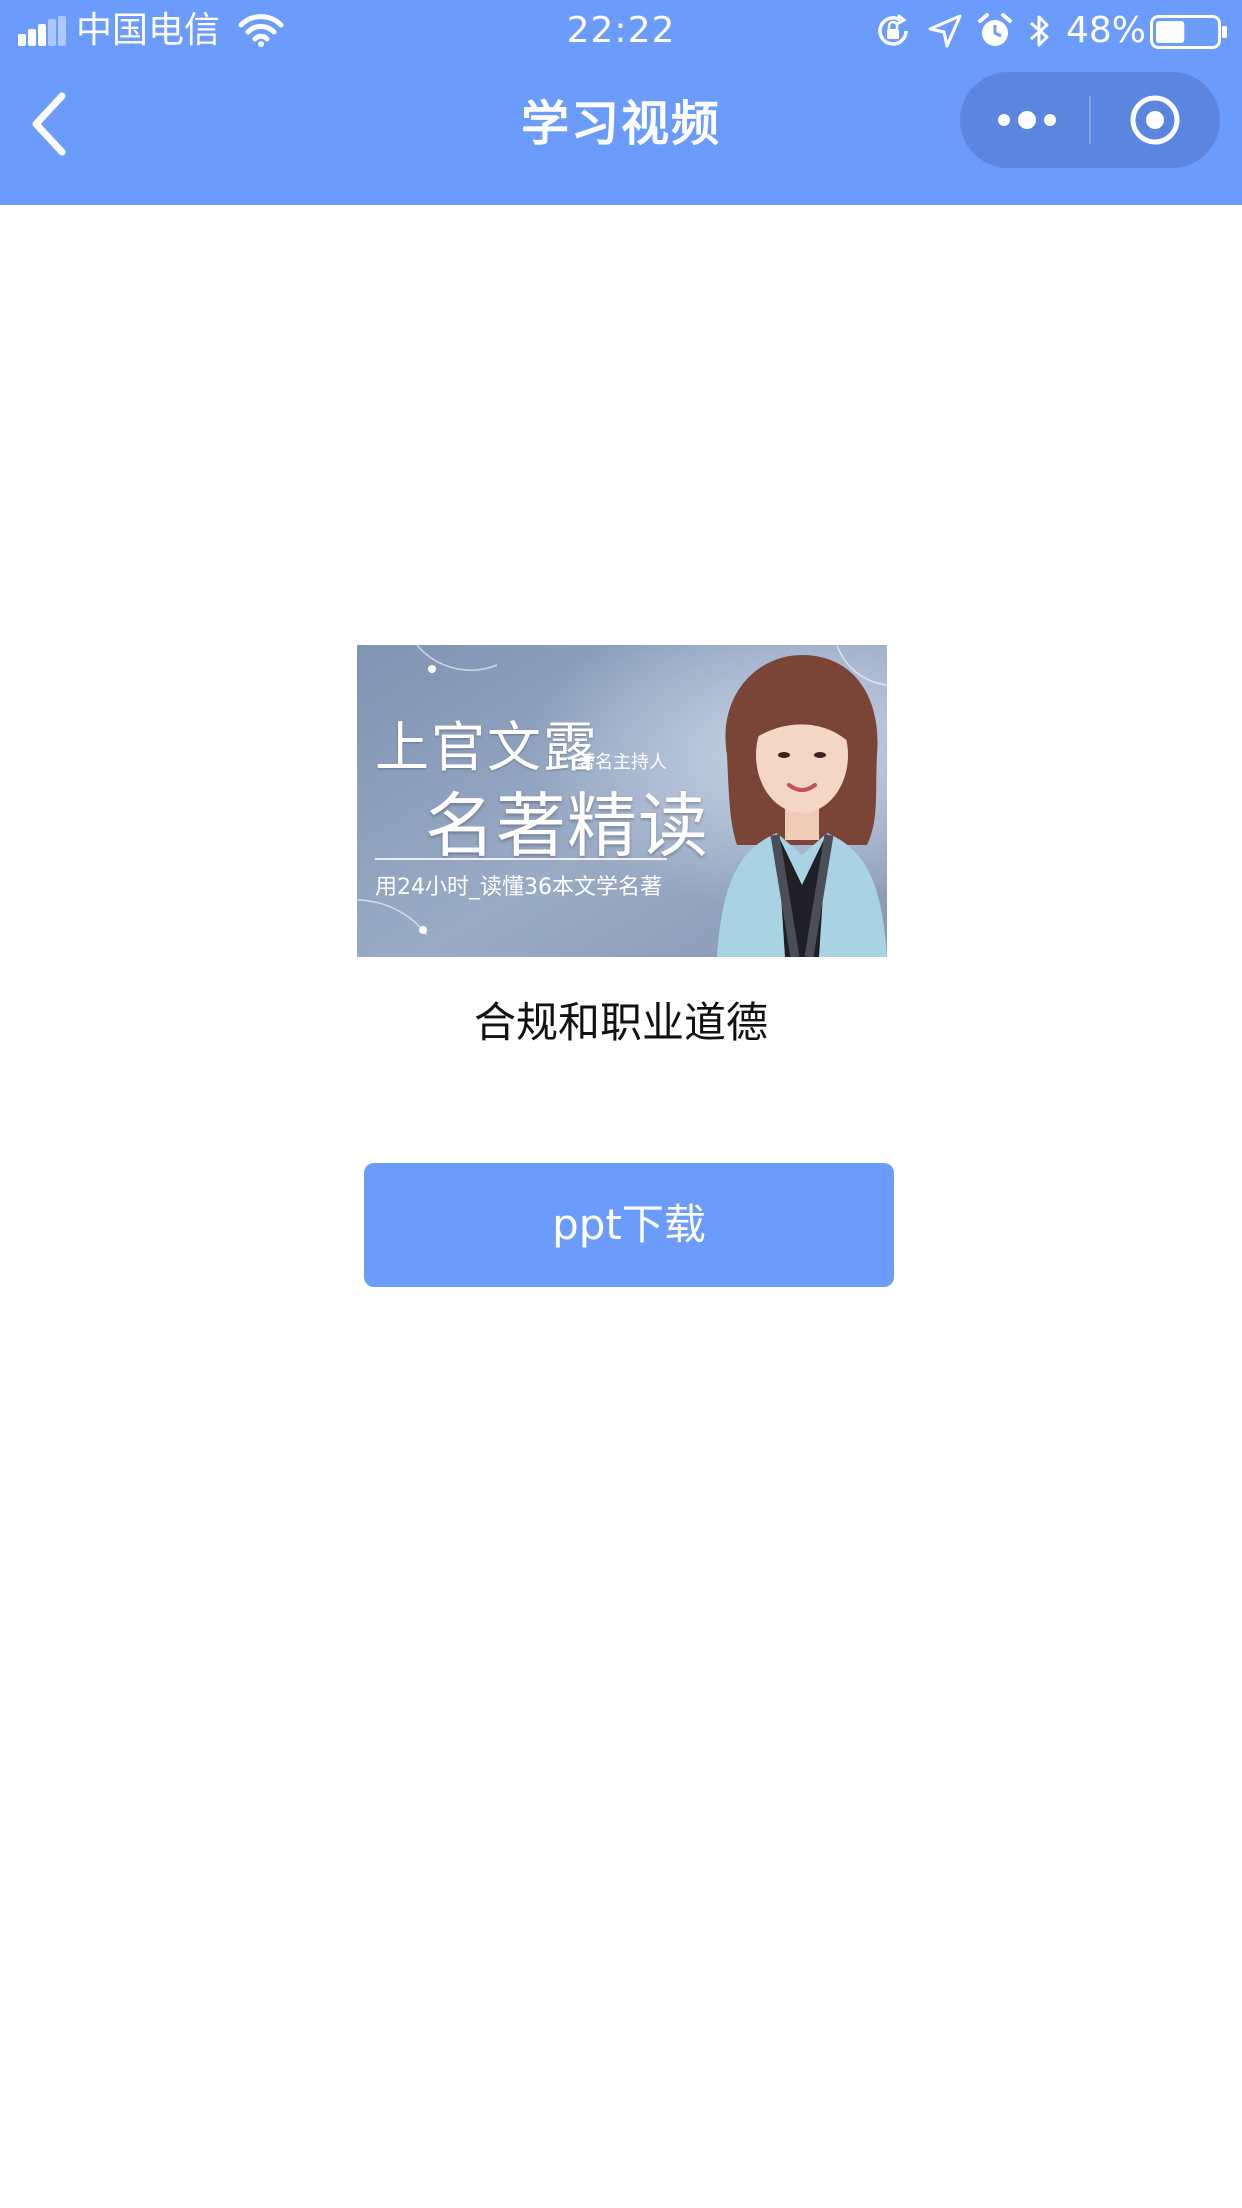  I want to click on cover-divider, so click(521, 859).